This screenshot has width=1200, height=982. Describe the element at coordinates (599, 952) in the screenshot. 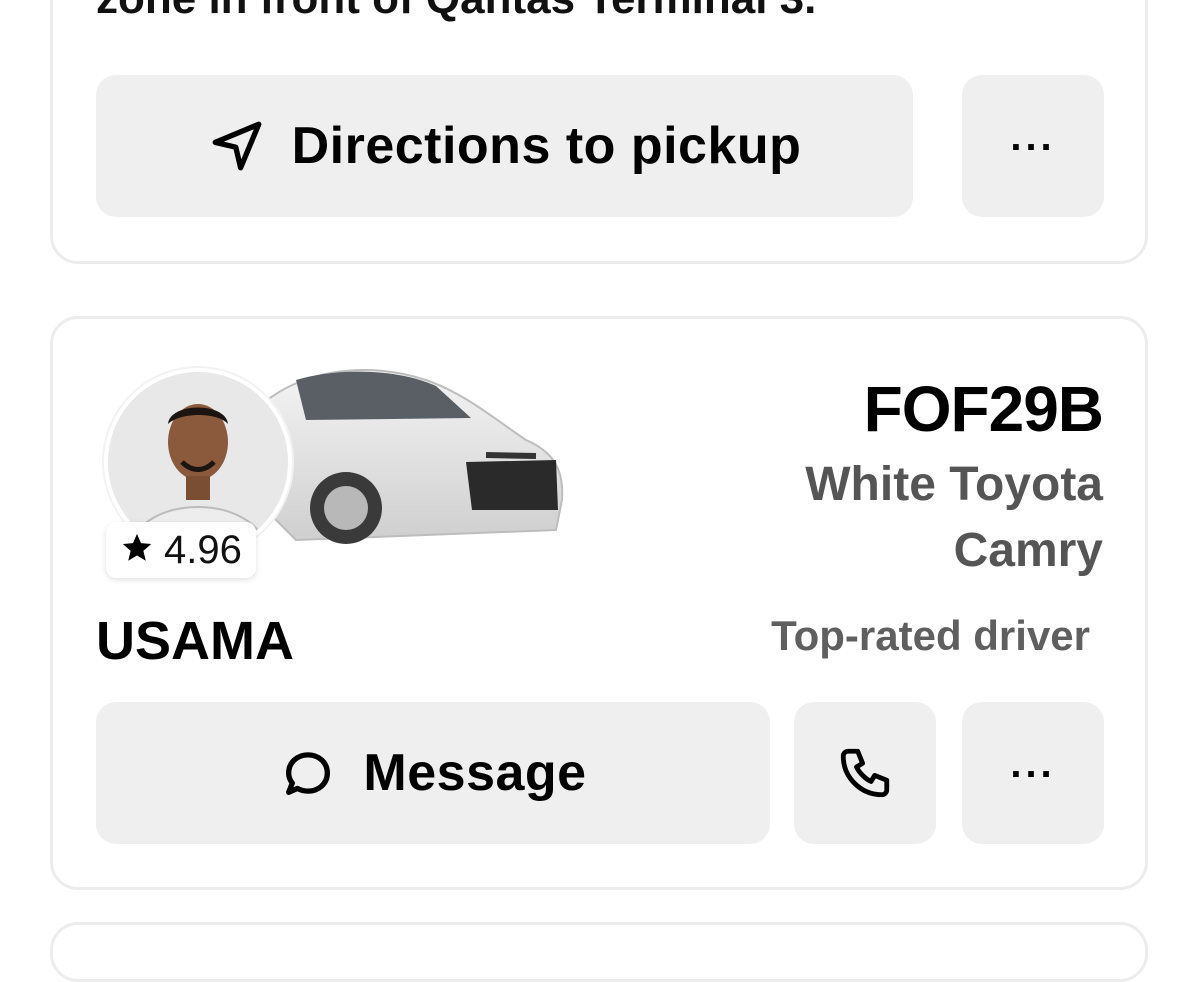

I see `next-card` at that location.